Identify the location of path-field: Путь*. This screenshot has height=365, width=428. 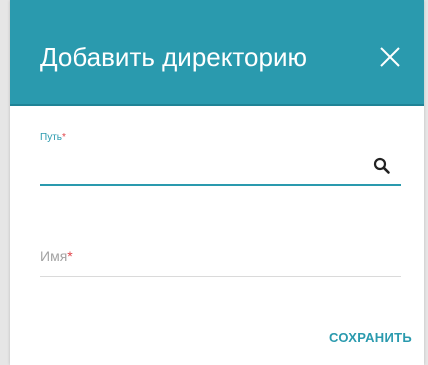
(220, 160).